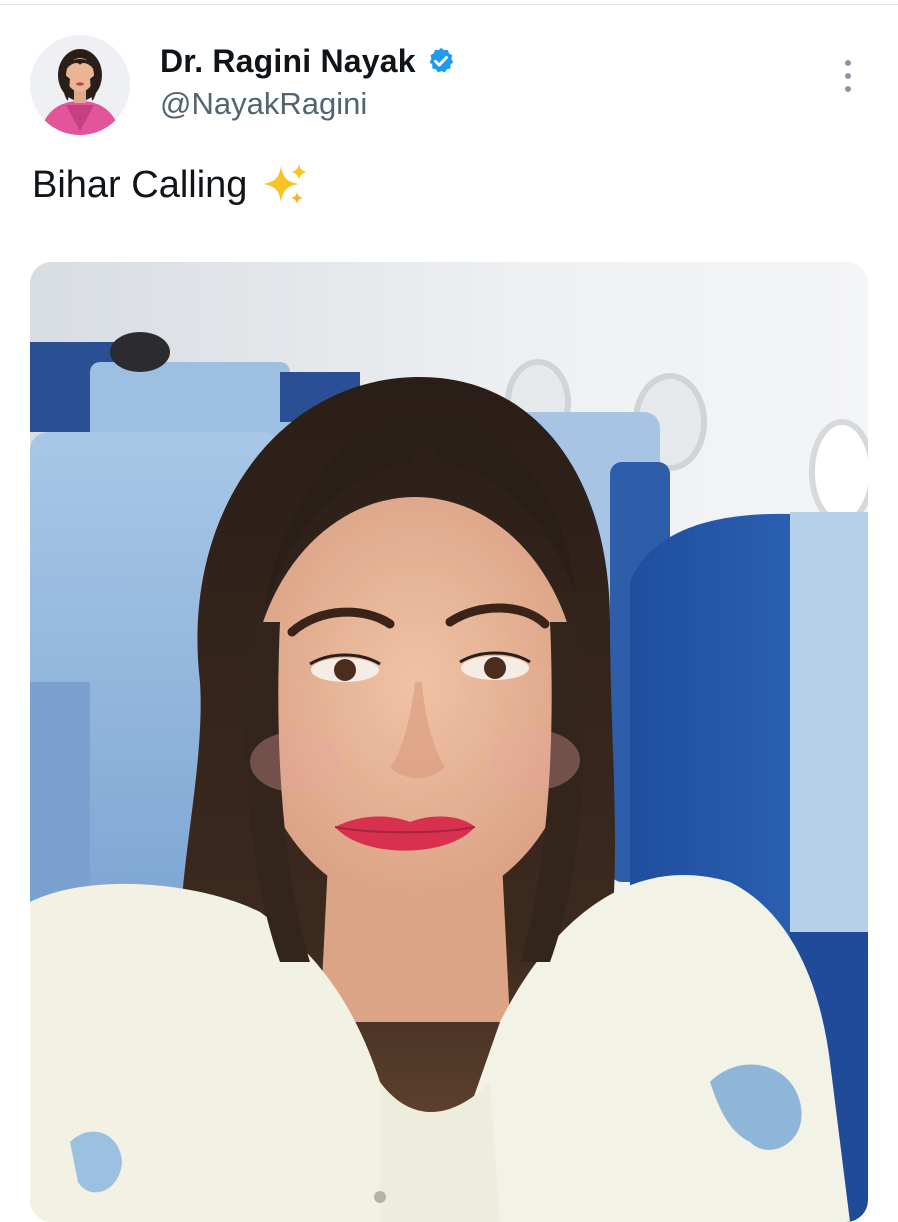 This screenshot has width=898, height=1222. I want to click on tweet-text: Bihar Calling, so click(170, 185).